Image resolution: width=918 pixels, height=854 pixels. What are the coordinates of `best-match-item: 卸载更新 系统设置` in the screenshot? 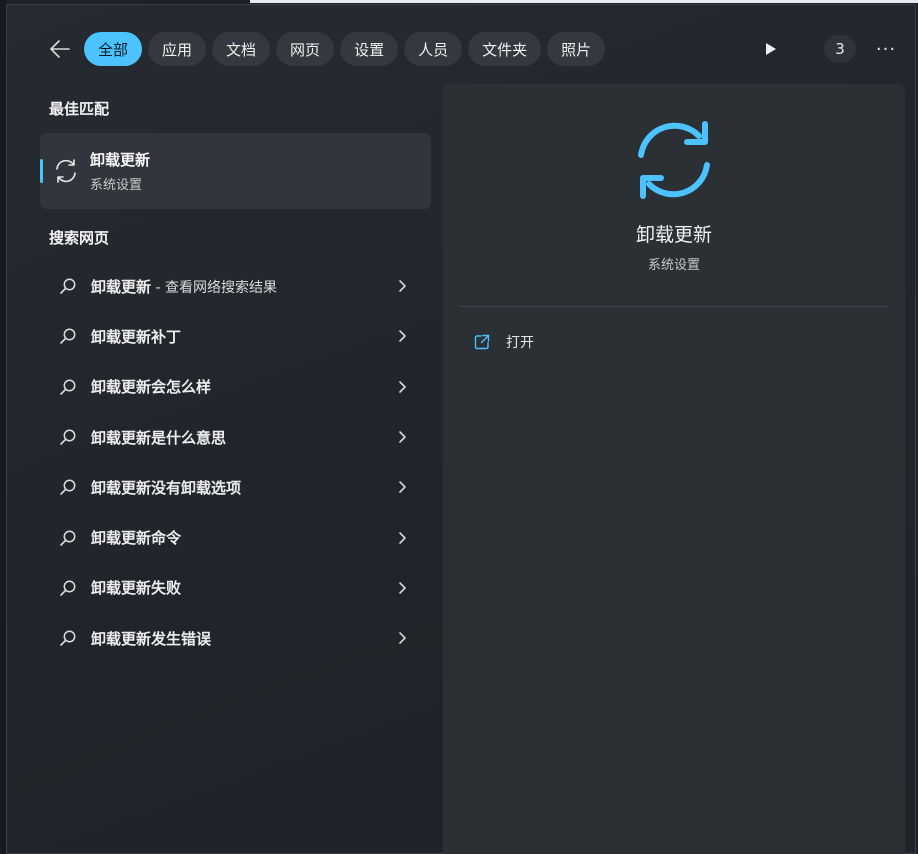 It's located at (235, 171).